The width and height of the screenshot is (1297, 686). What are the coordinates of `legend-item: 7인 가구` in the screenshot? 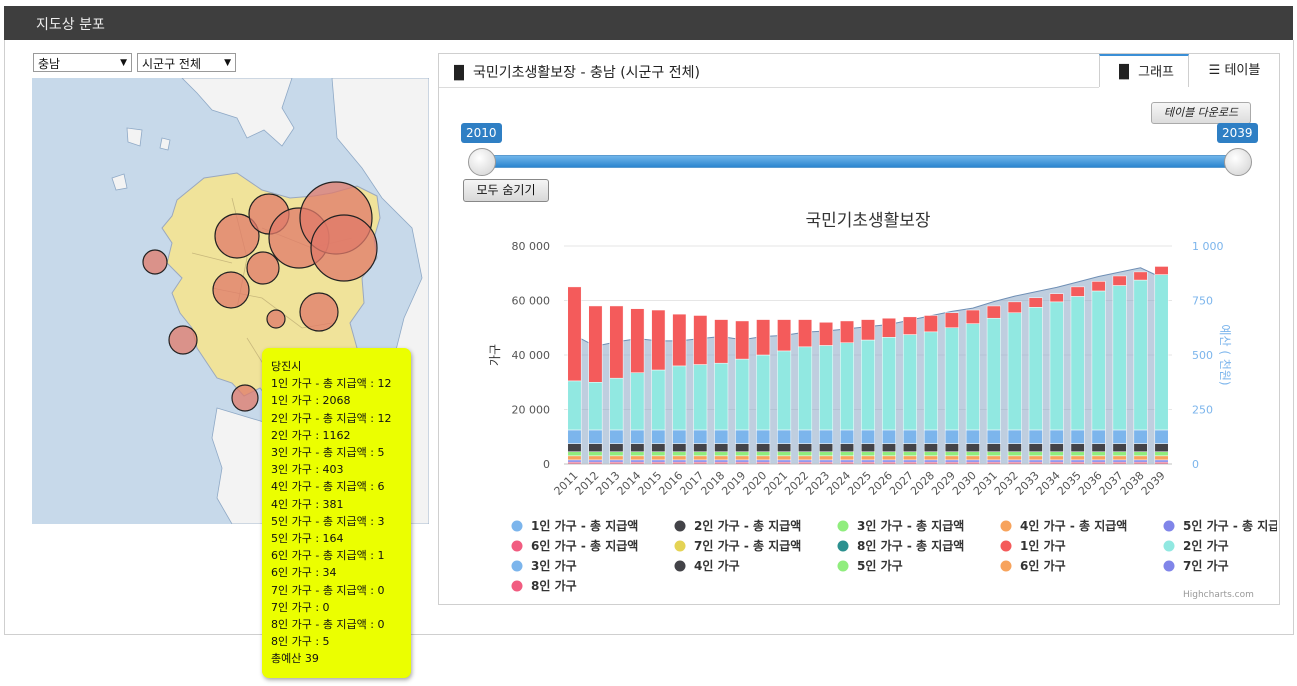 It's located at (1196, 565).